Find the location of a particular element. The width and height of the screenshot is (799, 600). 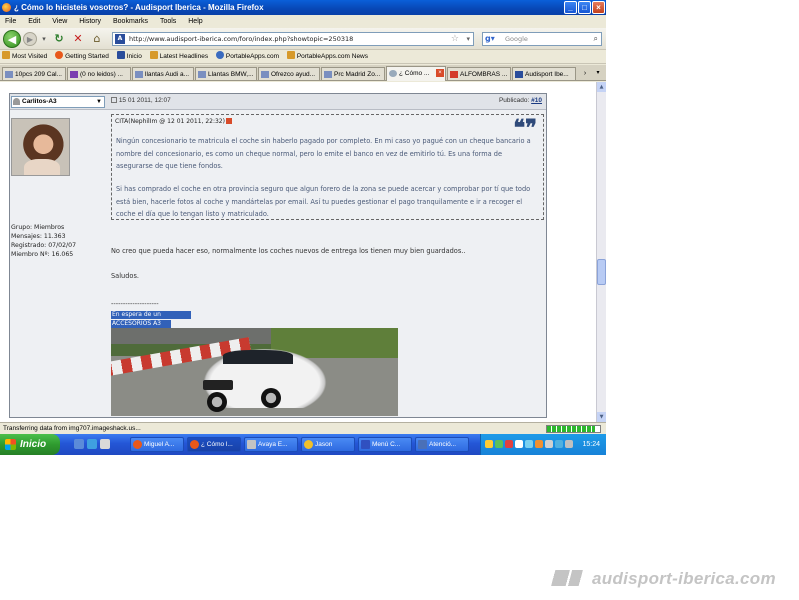

quicklaunch-app-icon is located at coordinates (105, 444).